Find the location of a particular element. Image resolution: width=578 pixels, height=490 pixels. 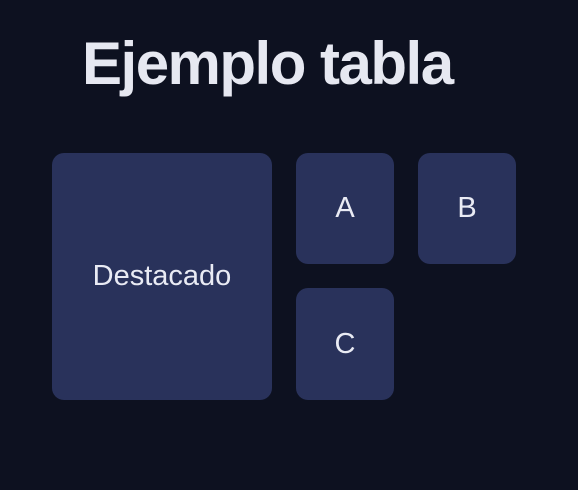

tile-c-label: C is located at coordinates (345, 343).